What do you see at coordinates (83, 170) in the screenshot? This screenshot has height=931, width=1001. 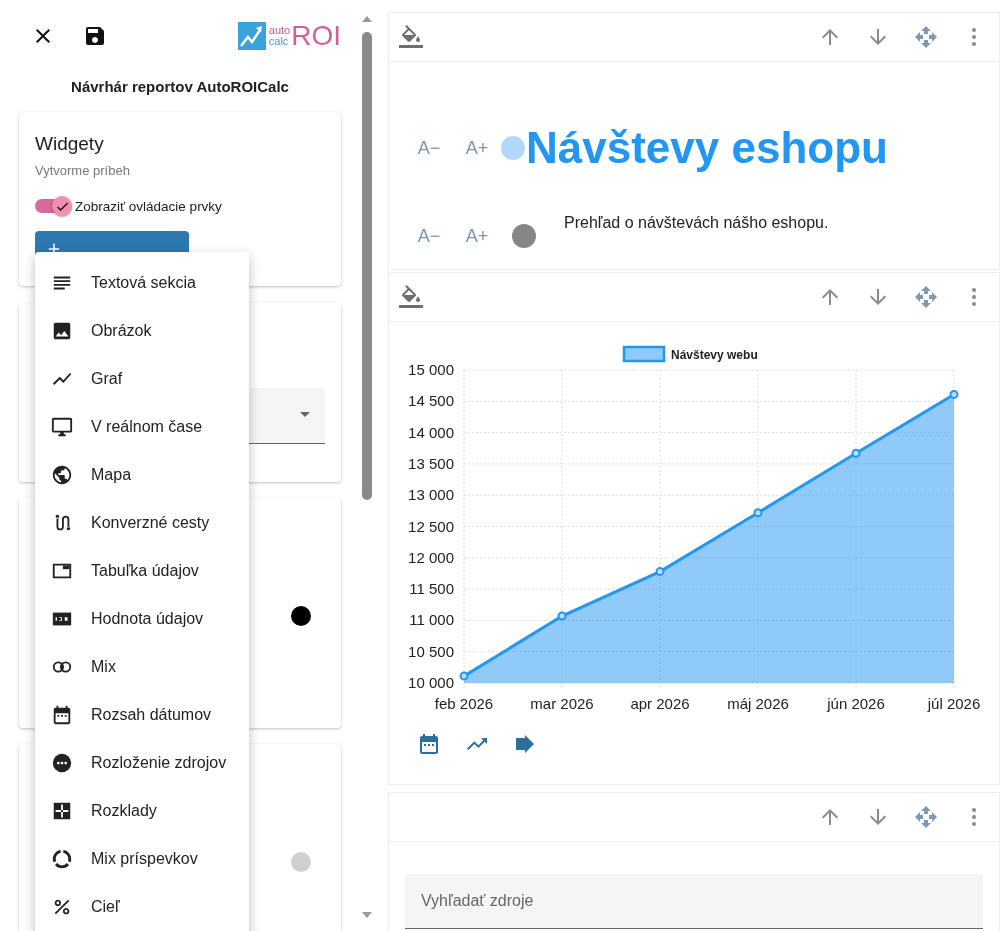 I see `card-subtitle: Vytvorme príbeh` at bounding box center [83, 170].